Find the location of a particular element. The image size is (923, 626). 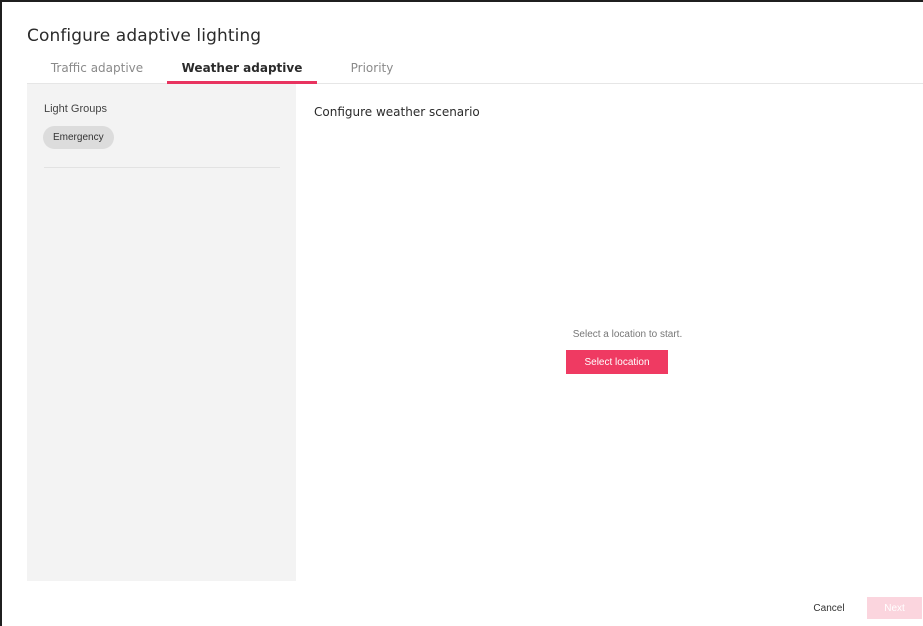

tab-priority: Priority is located at coordinates (372, 68).